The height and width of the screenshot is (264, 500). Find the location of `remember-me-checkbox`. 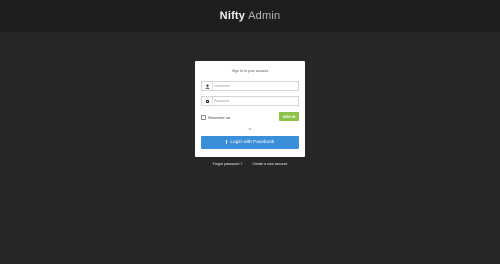

remember-me-checkbox is located at coordinates (203, 117).